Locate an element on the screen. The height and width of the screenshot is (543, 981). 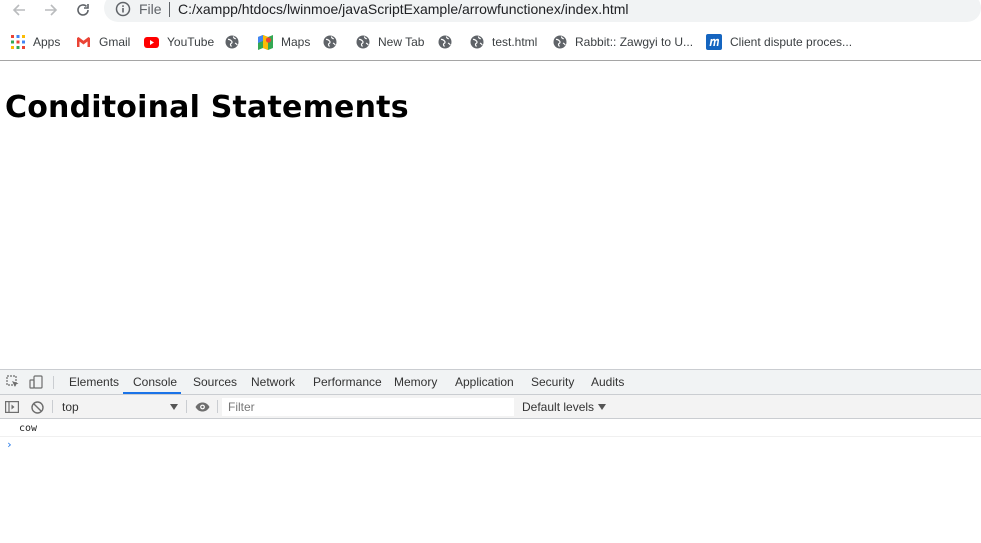
console-prompt: › is located at coordinates (490, 446).